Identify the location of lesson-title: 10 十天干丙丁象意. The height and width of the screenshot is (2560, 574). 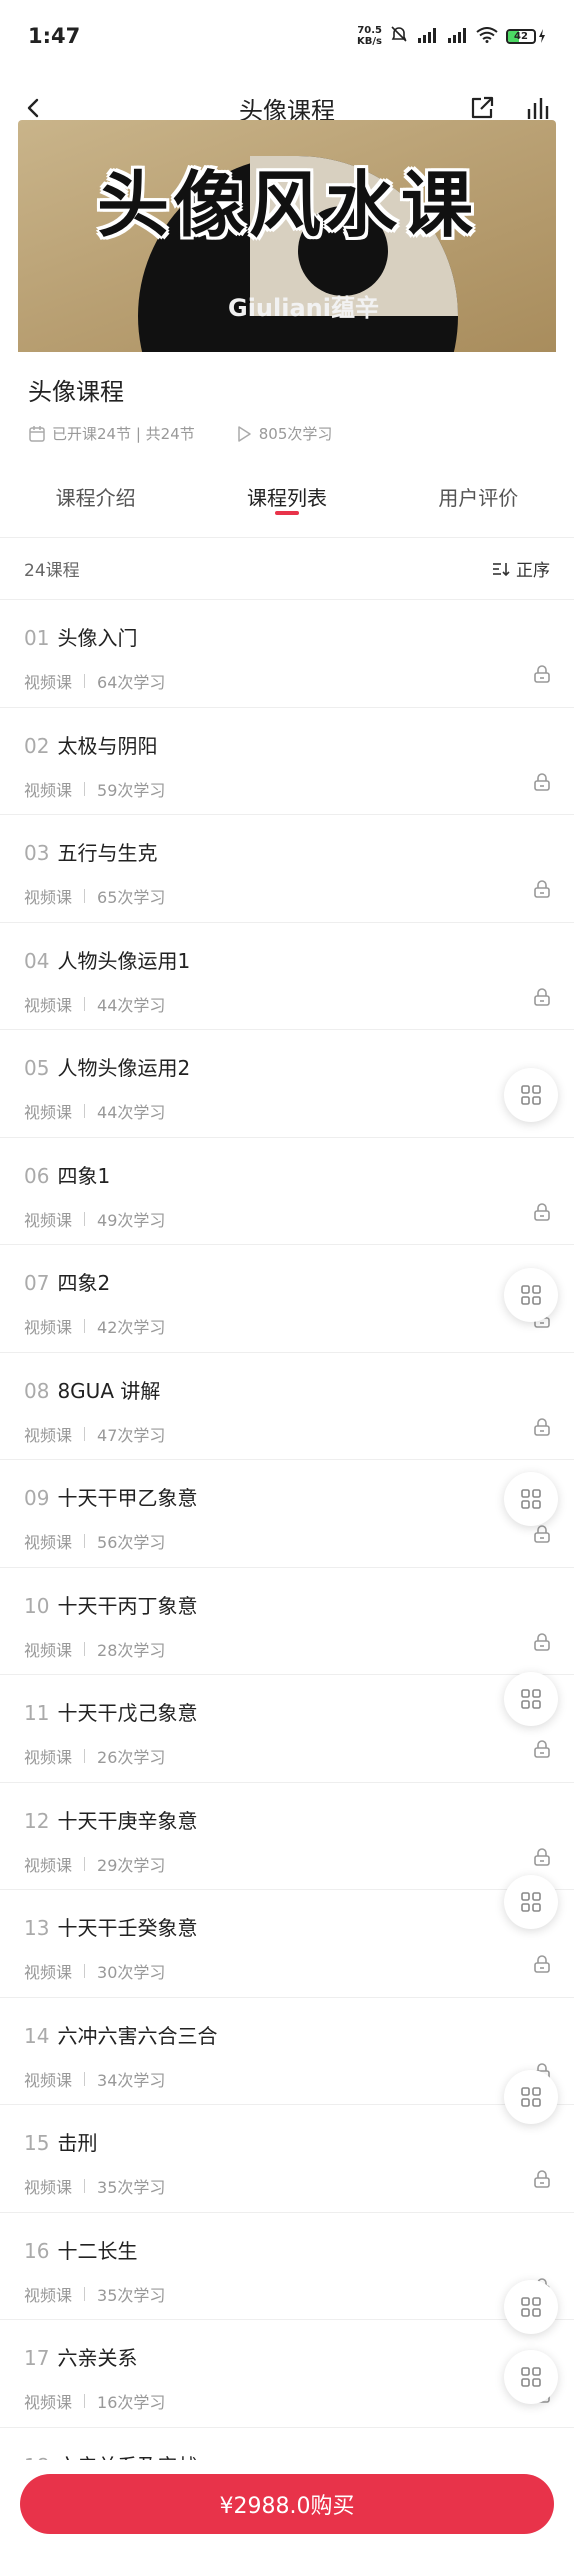
(287, 1604).